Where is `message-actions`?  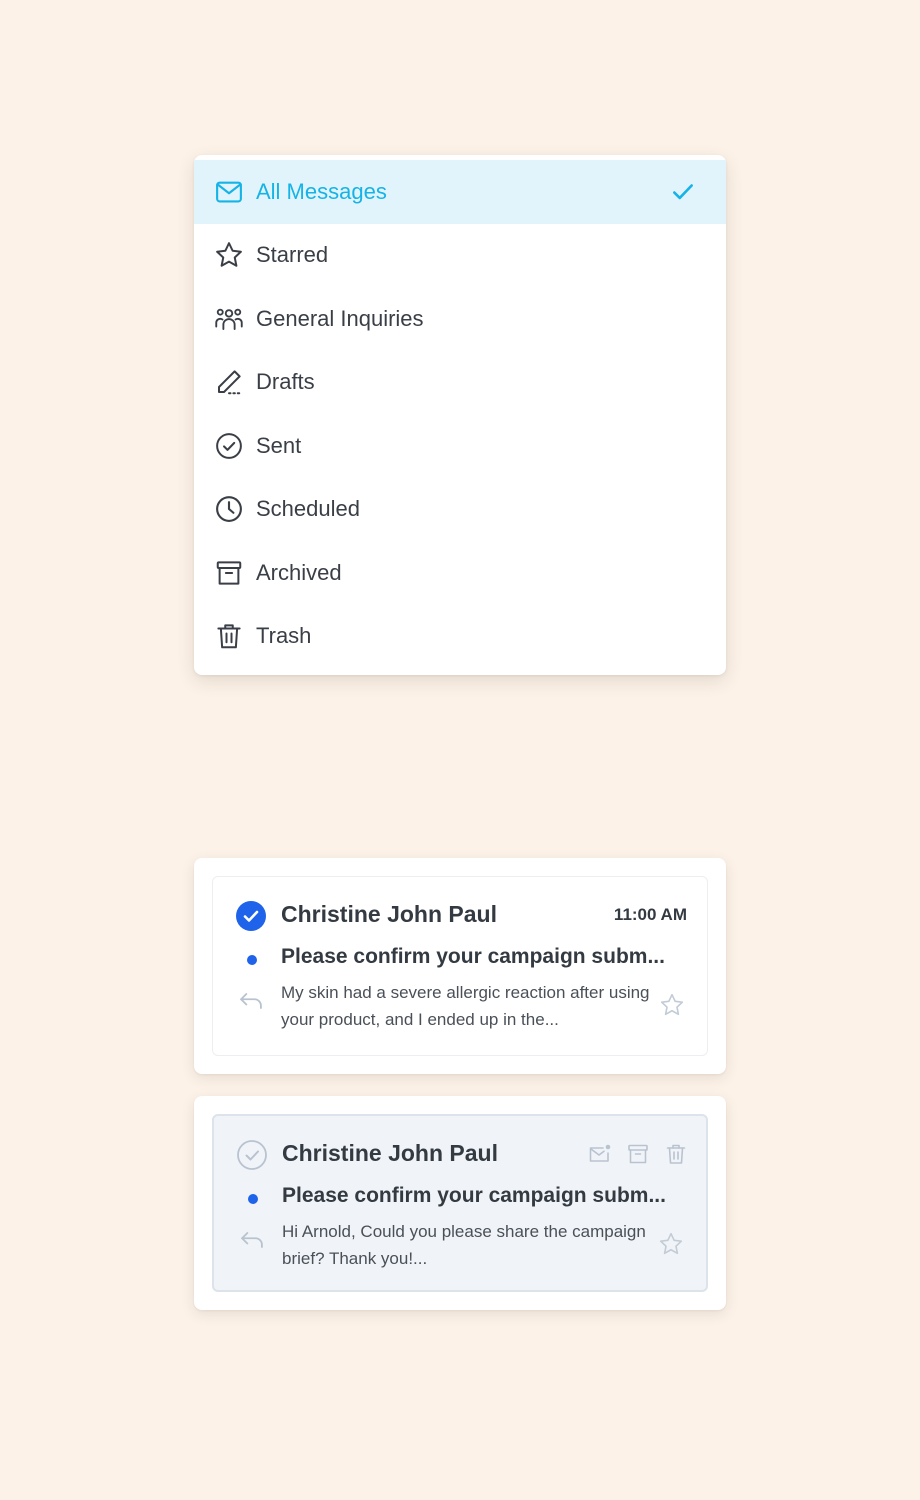
message-actions is located at coordinates (638, 1154).